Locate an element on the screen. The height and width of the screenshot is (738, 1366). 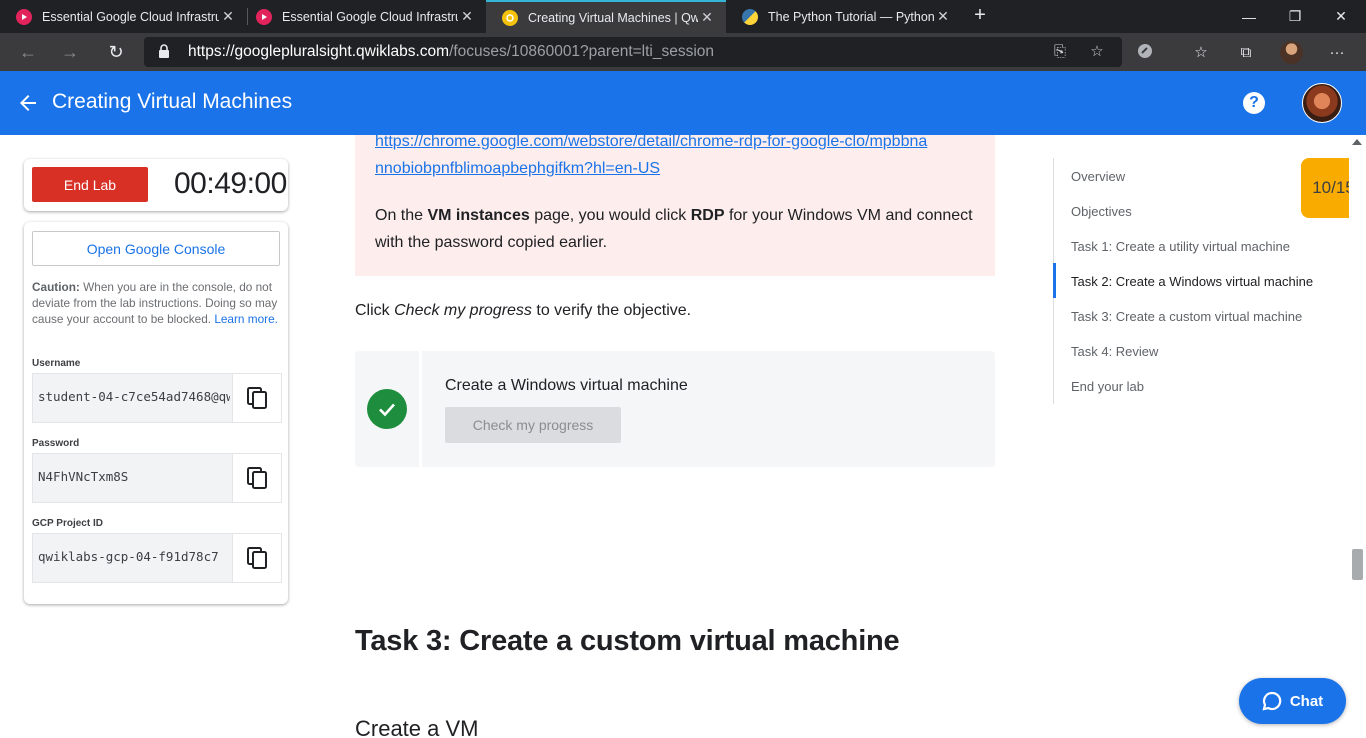
restore-icon: ❐ is located at coordinates (1295, 16).